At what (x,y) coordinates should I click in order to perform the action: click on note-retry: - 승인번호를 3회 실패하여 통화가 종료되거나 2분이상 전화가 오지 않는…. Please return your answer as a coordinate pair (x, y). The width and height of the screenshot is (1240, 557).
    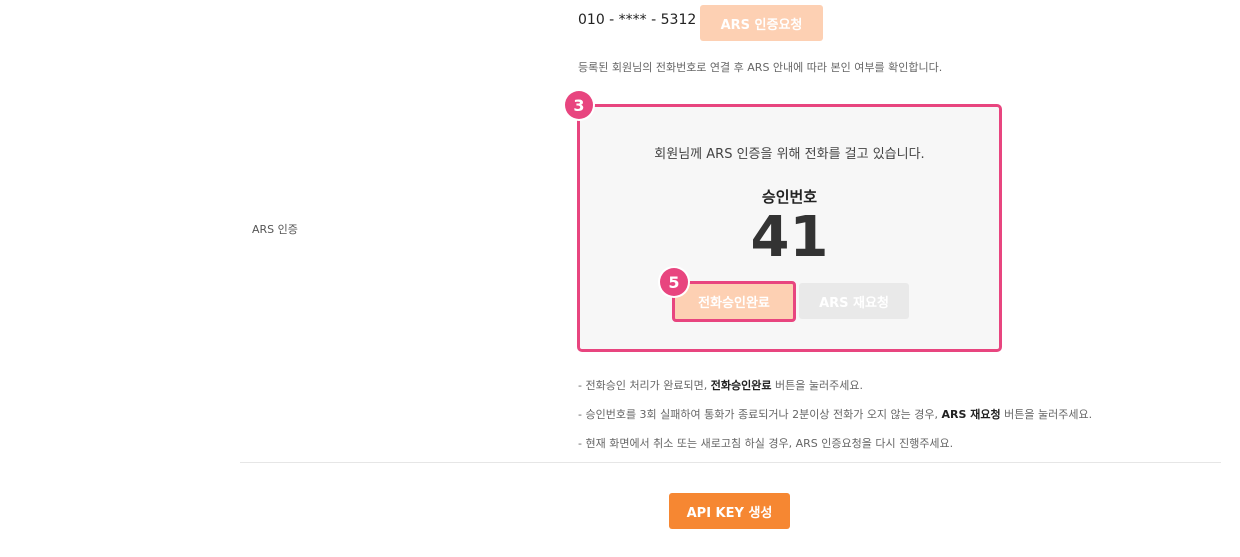
    Looking at the image, I should click on (835, 414).